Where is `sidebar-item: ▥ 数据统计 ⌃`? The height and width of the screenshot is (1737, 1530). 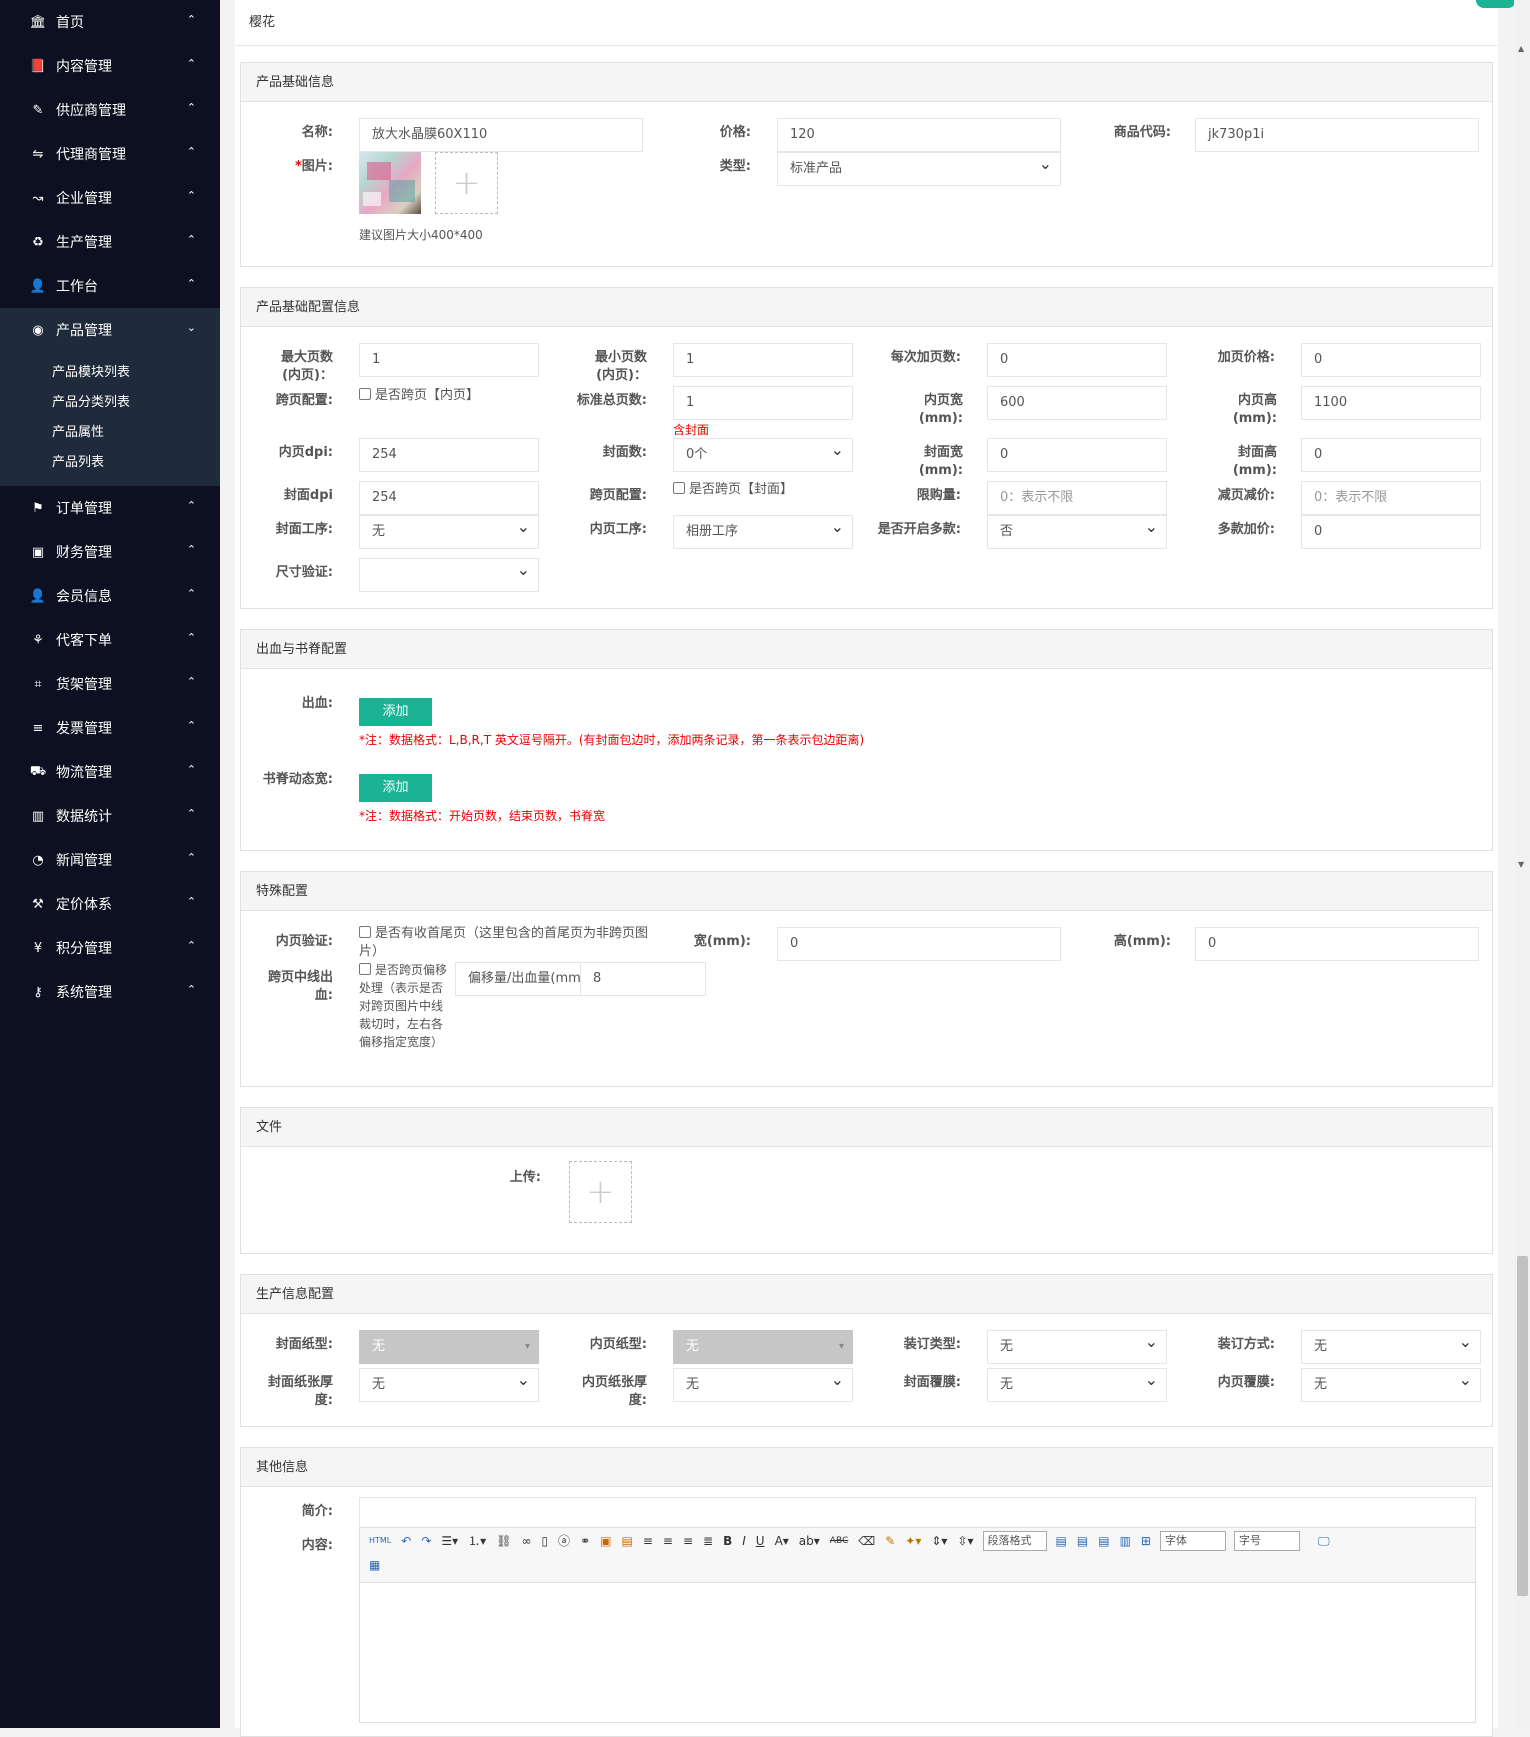 sidebar-item: ▥ 数据统计 ⌃ is located at coordinates (110, 816).